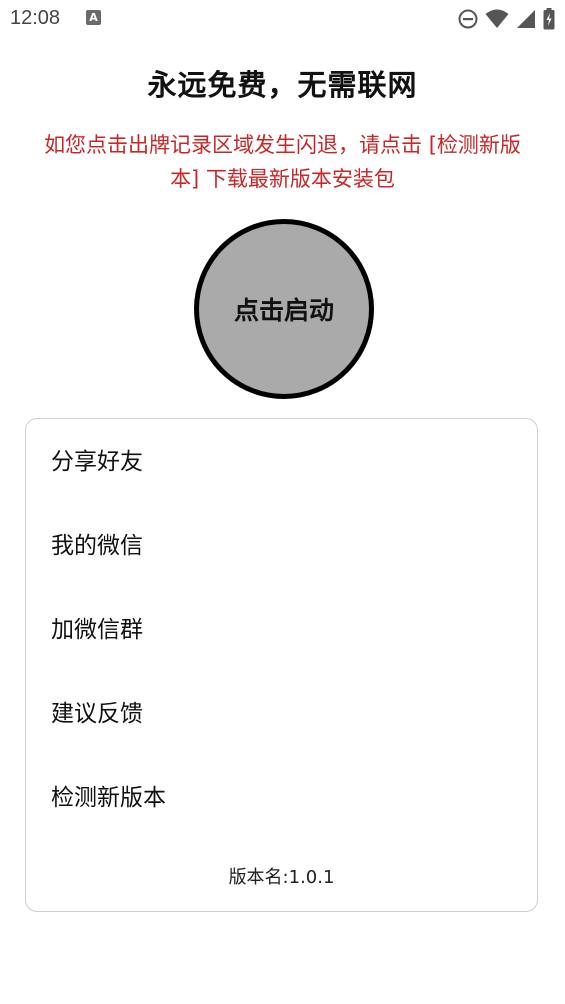 The width and height of the screenshot is (565, 1004). What do you see at coordinates (281, 630) in the screenshot?
I see `menu-item-join-wechat-group: 加微信群` at bounding box center [281, 630].